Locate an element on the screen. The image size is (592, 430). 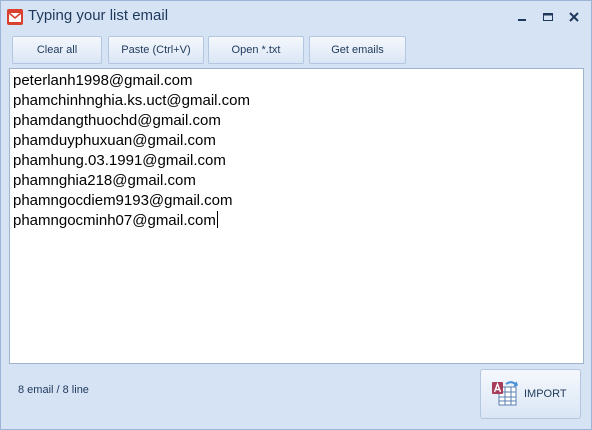
status-count: 8 email / 8 line is located at coordinates (53, 390).